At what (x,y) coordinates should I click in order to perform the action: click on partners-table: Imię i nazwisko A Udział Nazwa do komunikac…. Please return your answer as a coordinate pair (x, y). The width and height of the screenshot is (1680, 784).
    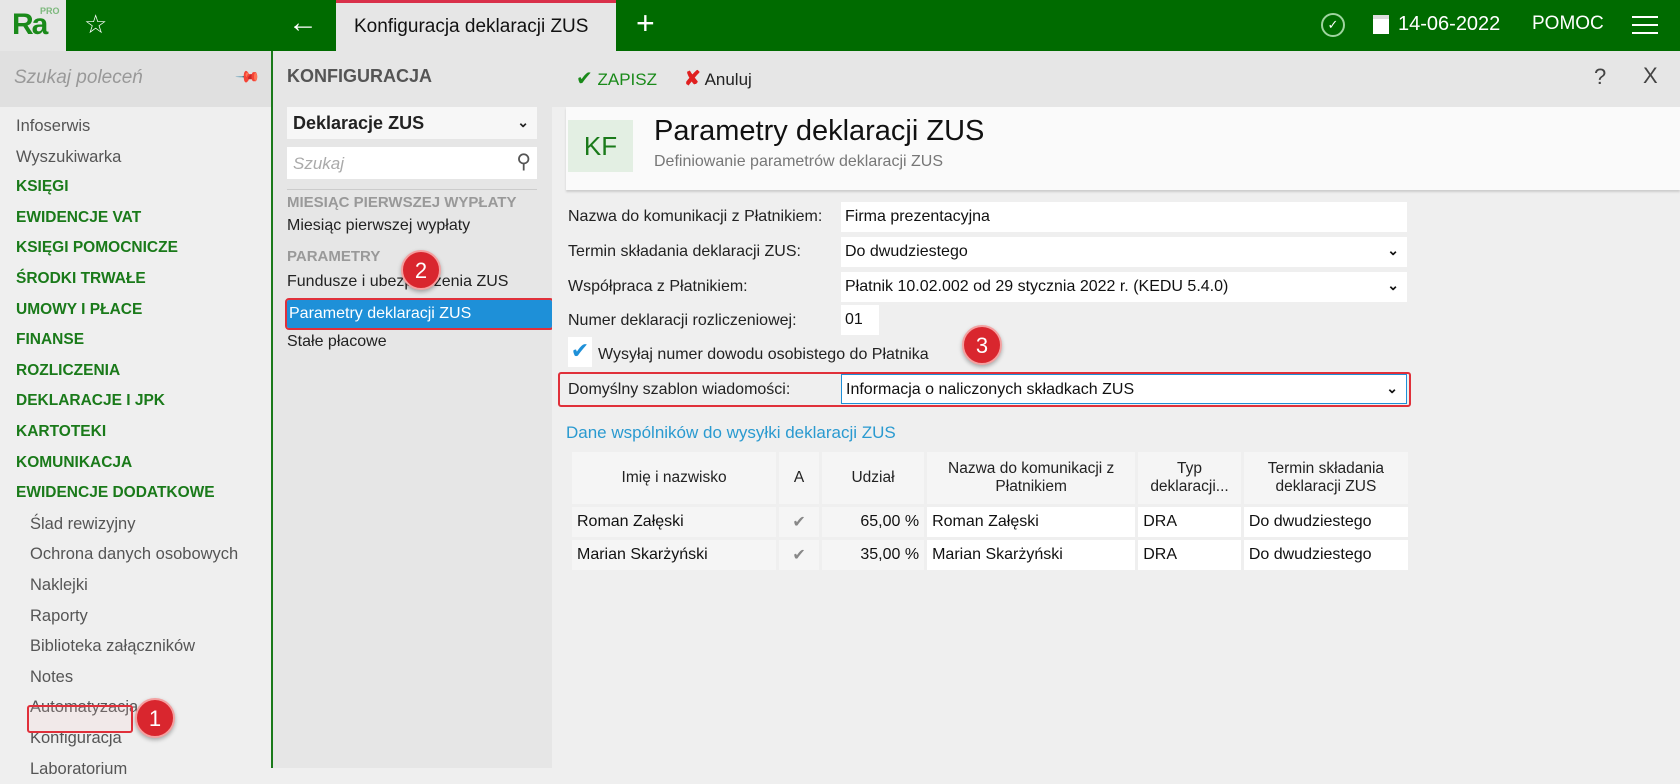
    Looking at the image, I should click on (990, 511).